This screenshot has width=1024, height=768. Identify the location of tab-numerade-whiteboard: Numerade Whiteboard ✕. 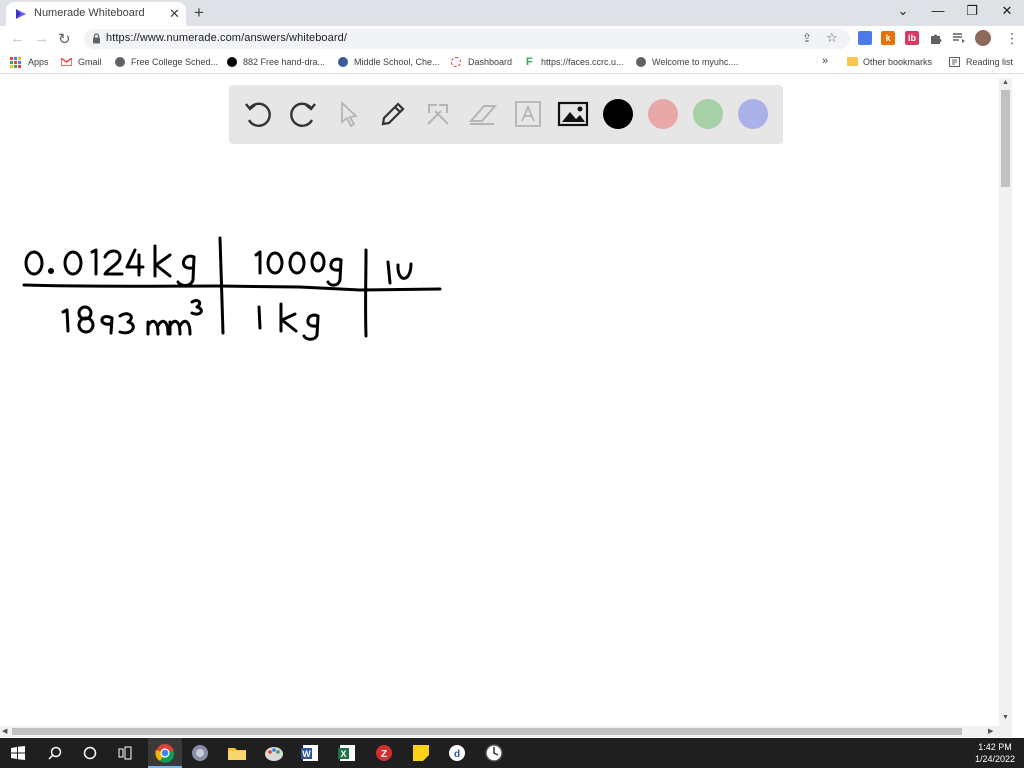
(96, 14).